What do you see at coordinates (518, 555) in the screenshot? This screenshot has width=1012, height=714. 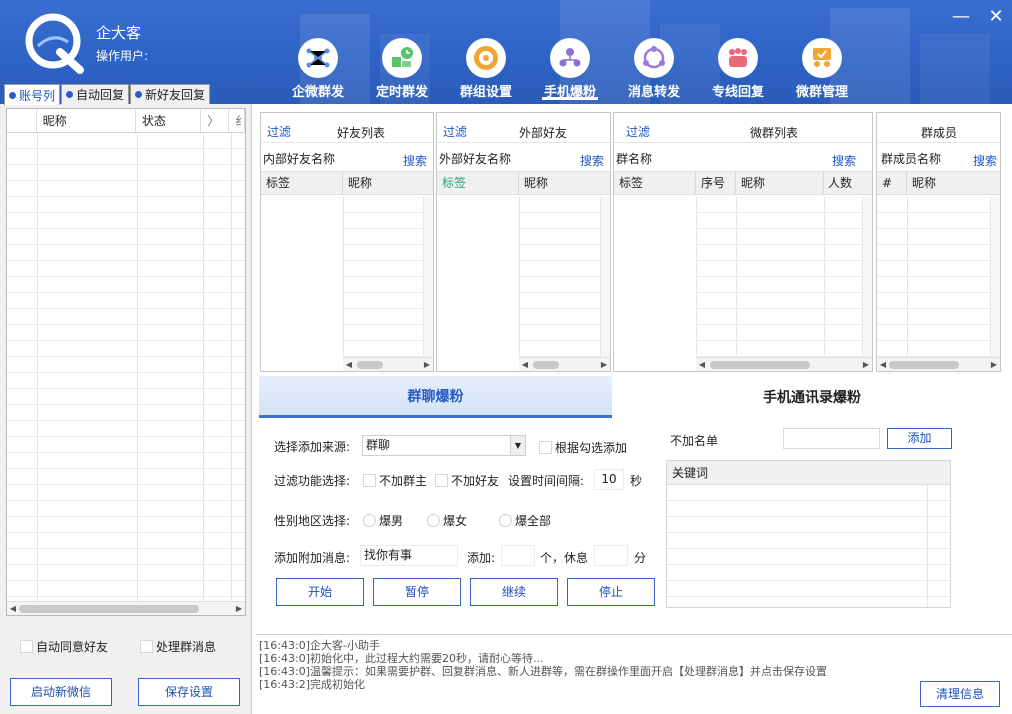 I see `add-count-input` at bounding box center [518, 555].